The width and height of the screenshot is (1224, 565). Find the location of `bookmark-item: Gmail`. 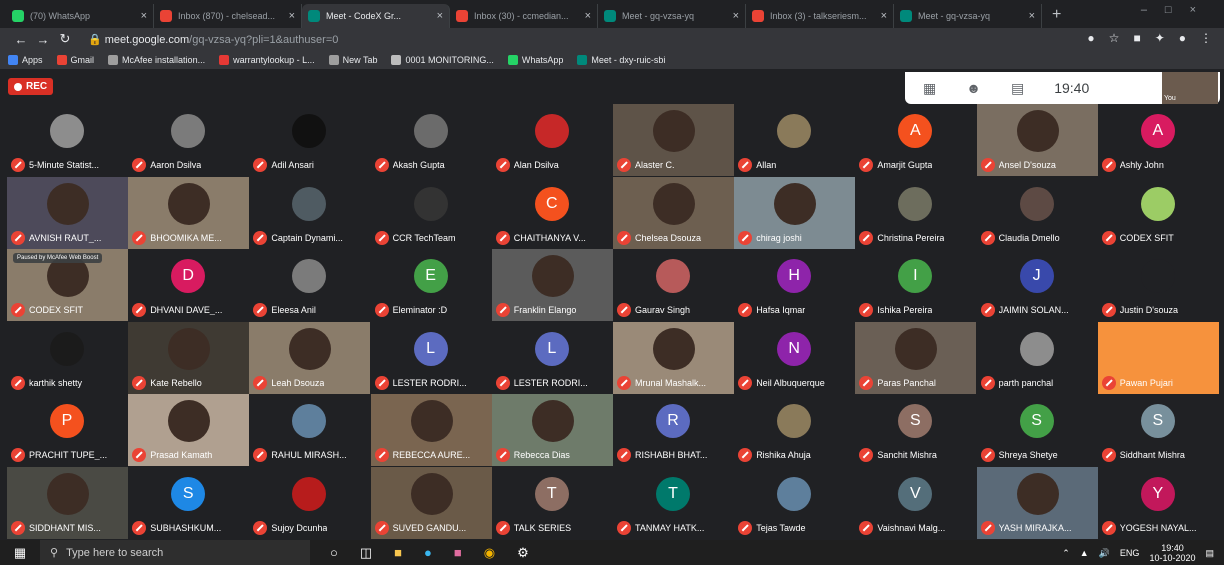

bookmark-item: Gmail is located at coordinates (75, 59).